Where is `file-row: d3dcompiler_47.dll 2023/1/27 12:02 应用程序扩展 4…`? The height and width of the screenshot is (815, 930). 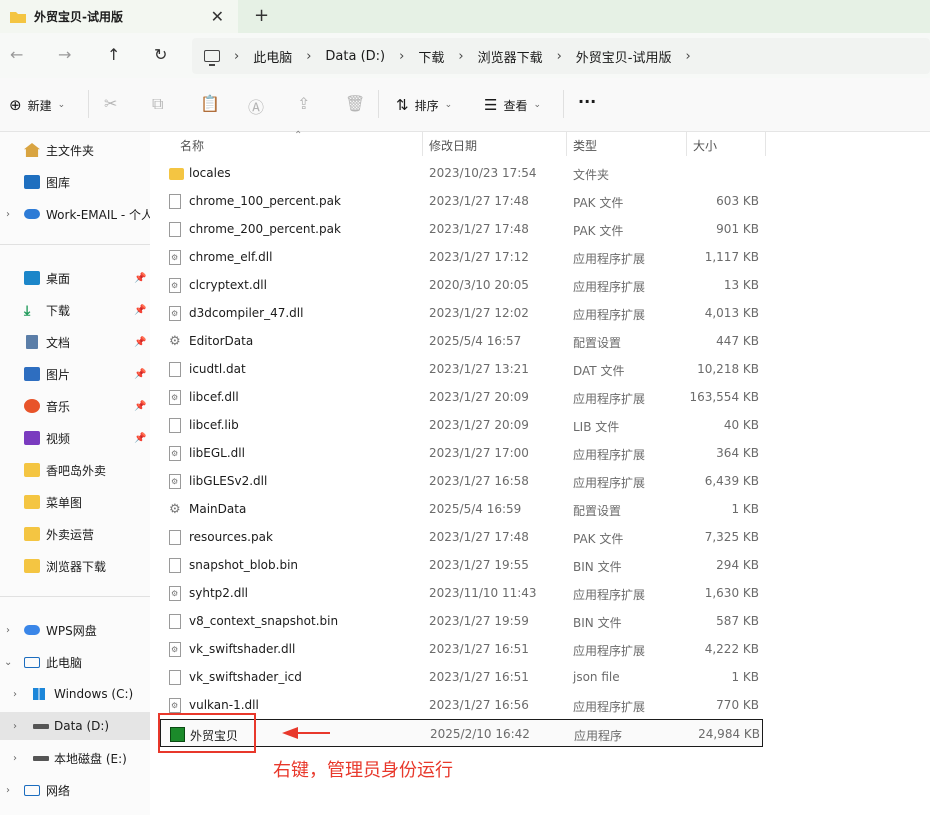 file-row: d3dcompiler_47.dll 2023/1/27 12:02 应用程序扩展 4… is located at coordinates (461, 313).